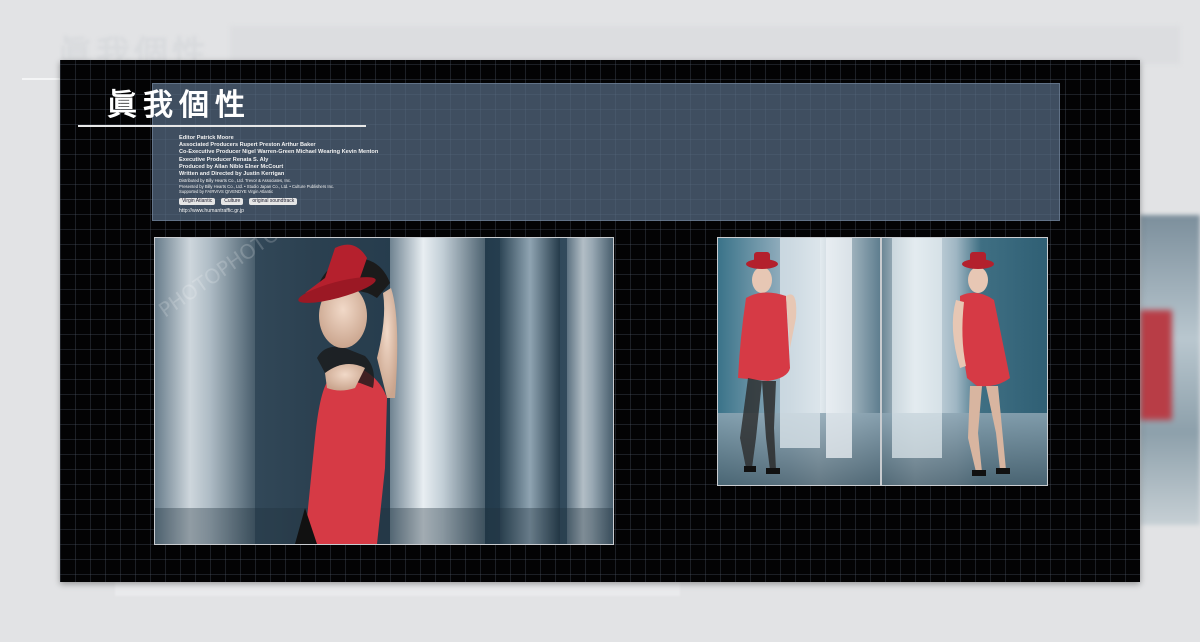 The image size is (1200, 642). Describe the element at coordinates (231, 166) in the screenshot. I see `credit-line: Produced by Allan Niblo Elner McCourt` at that location.